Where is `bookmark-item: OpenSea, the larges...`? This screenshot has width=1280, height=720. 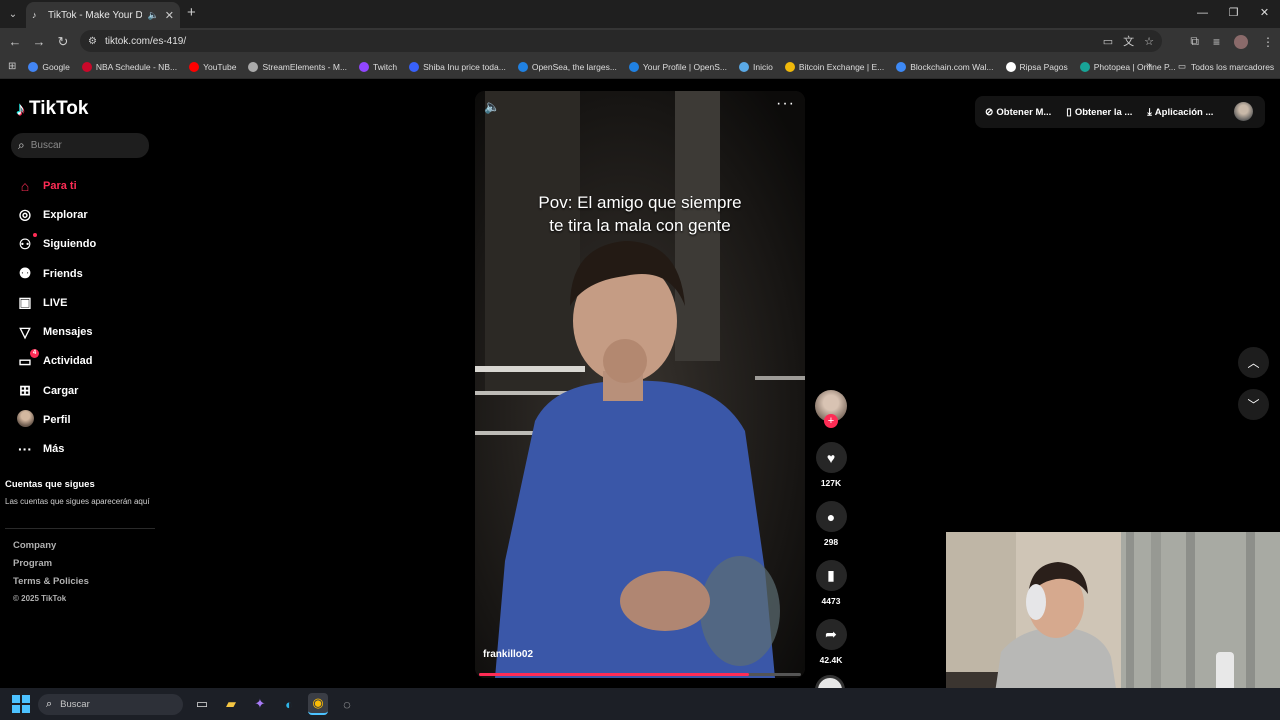
bookmark-item: OpenSea, the larges... is located at coordinates (567, 66).